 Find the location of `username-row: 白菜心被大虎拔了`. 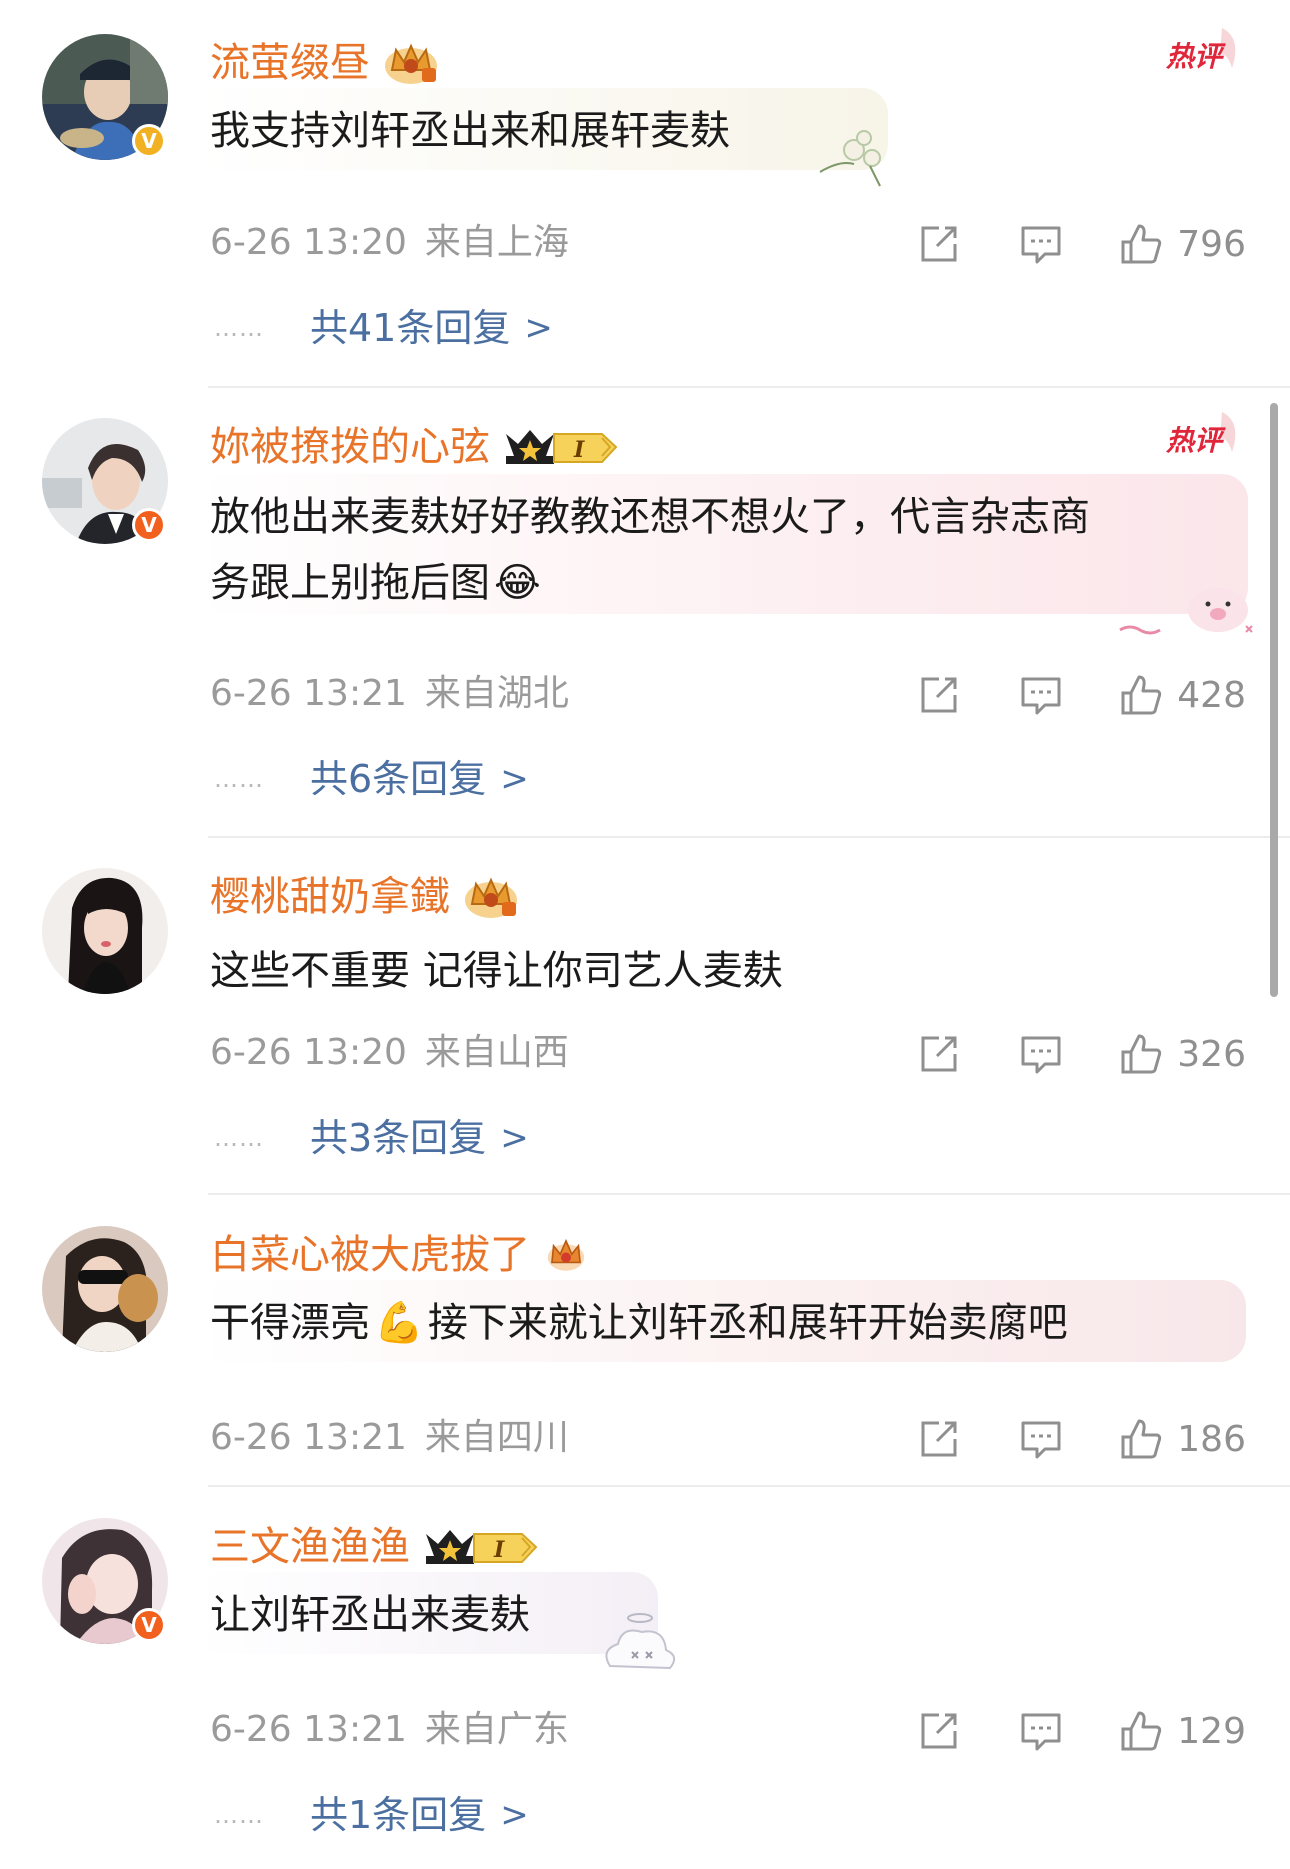

username-row: 白菜心被大虎拔了 is located at coordinates (400, 1255).